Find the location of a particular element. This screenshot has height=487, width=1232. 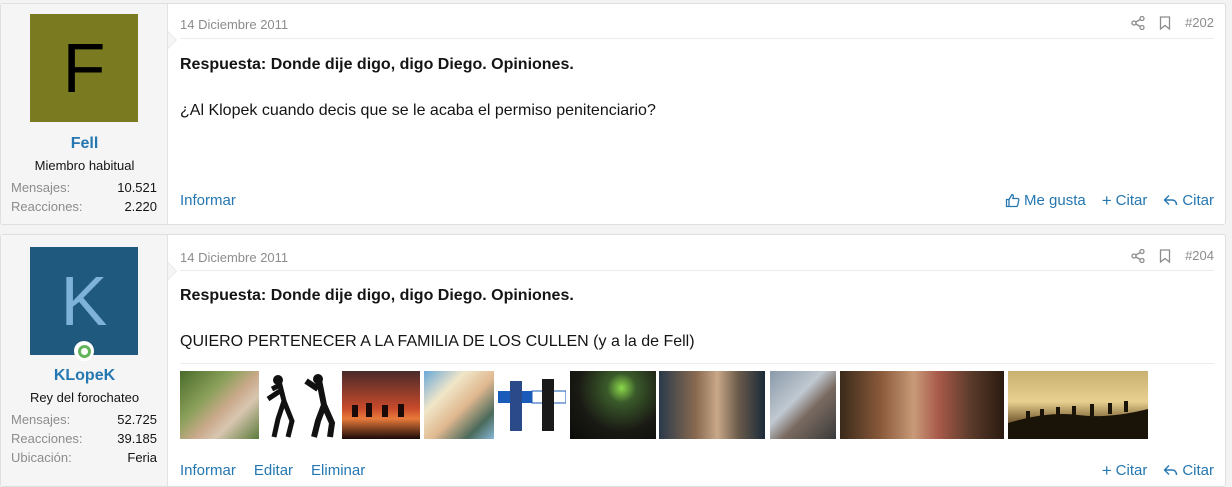

avatar: K is located at coordinates (84, 301).